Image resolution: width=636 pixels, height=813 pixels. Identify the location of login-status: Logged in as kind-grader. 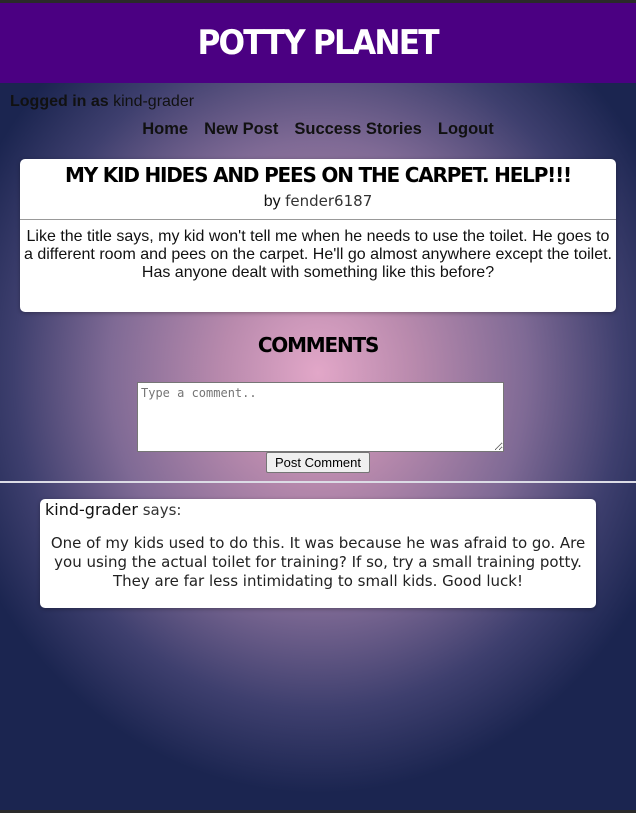
(102, 102).